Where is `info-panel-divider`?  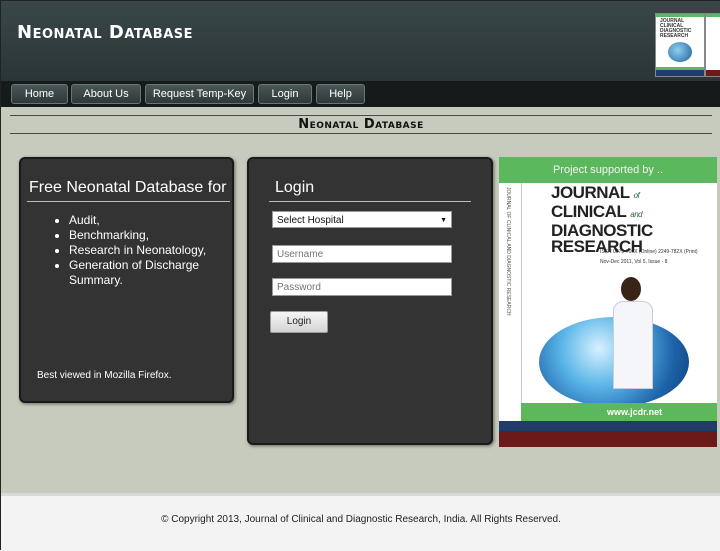 info-panel-divider is located at coordinates (128, 201).